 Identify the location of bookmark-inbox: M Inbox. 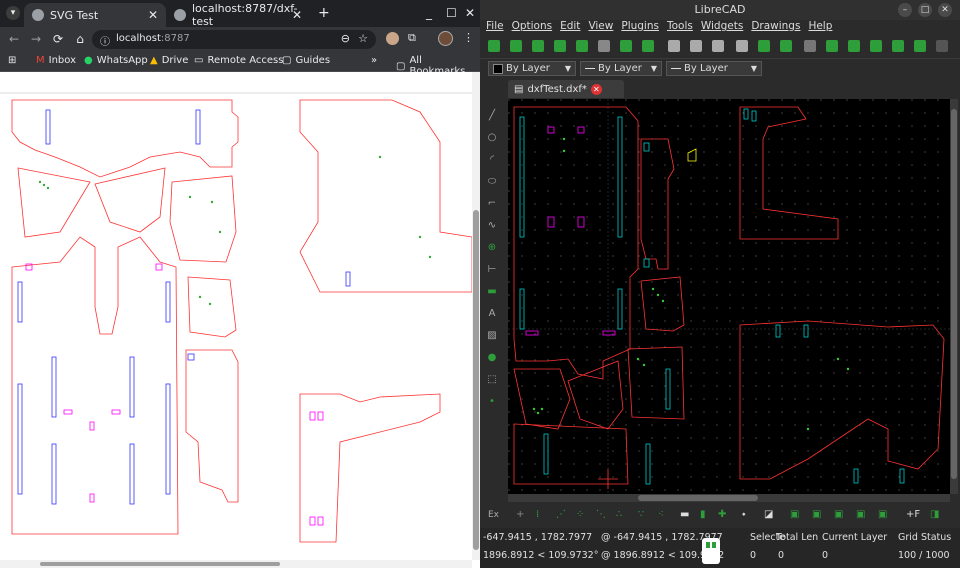
(56, 60).